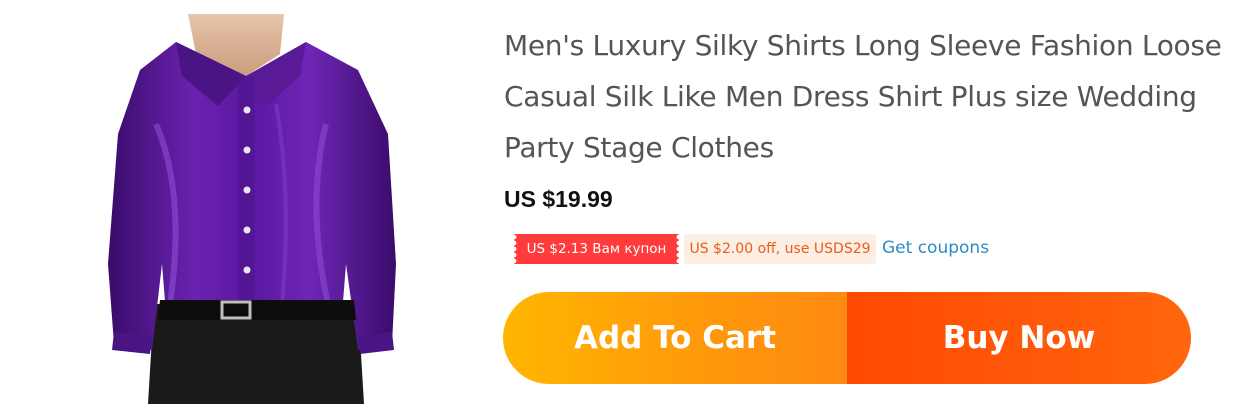  I want to click on purchase-actions: Add To Cart Buy Now, so click(847, 338).